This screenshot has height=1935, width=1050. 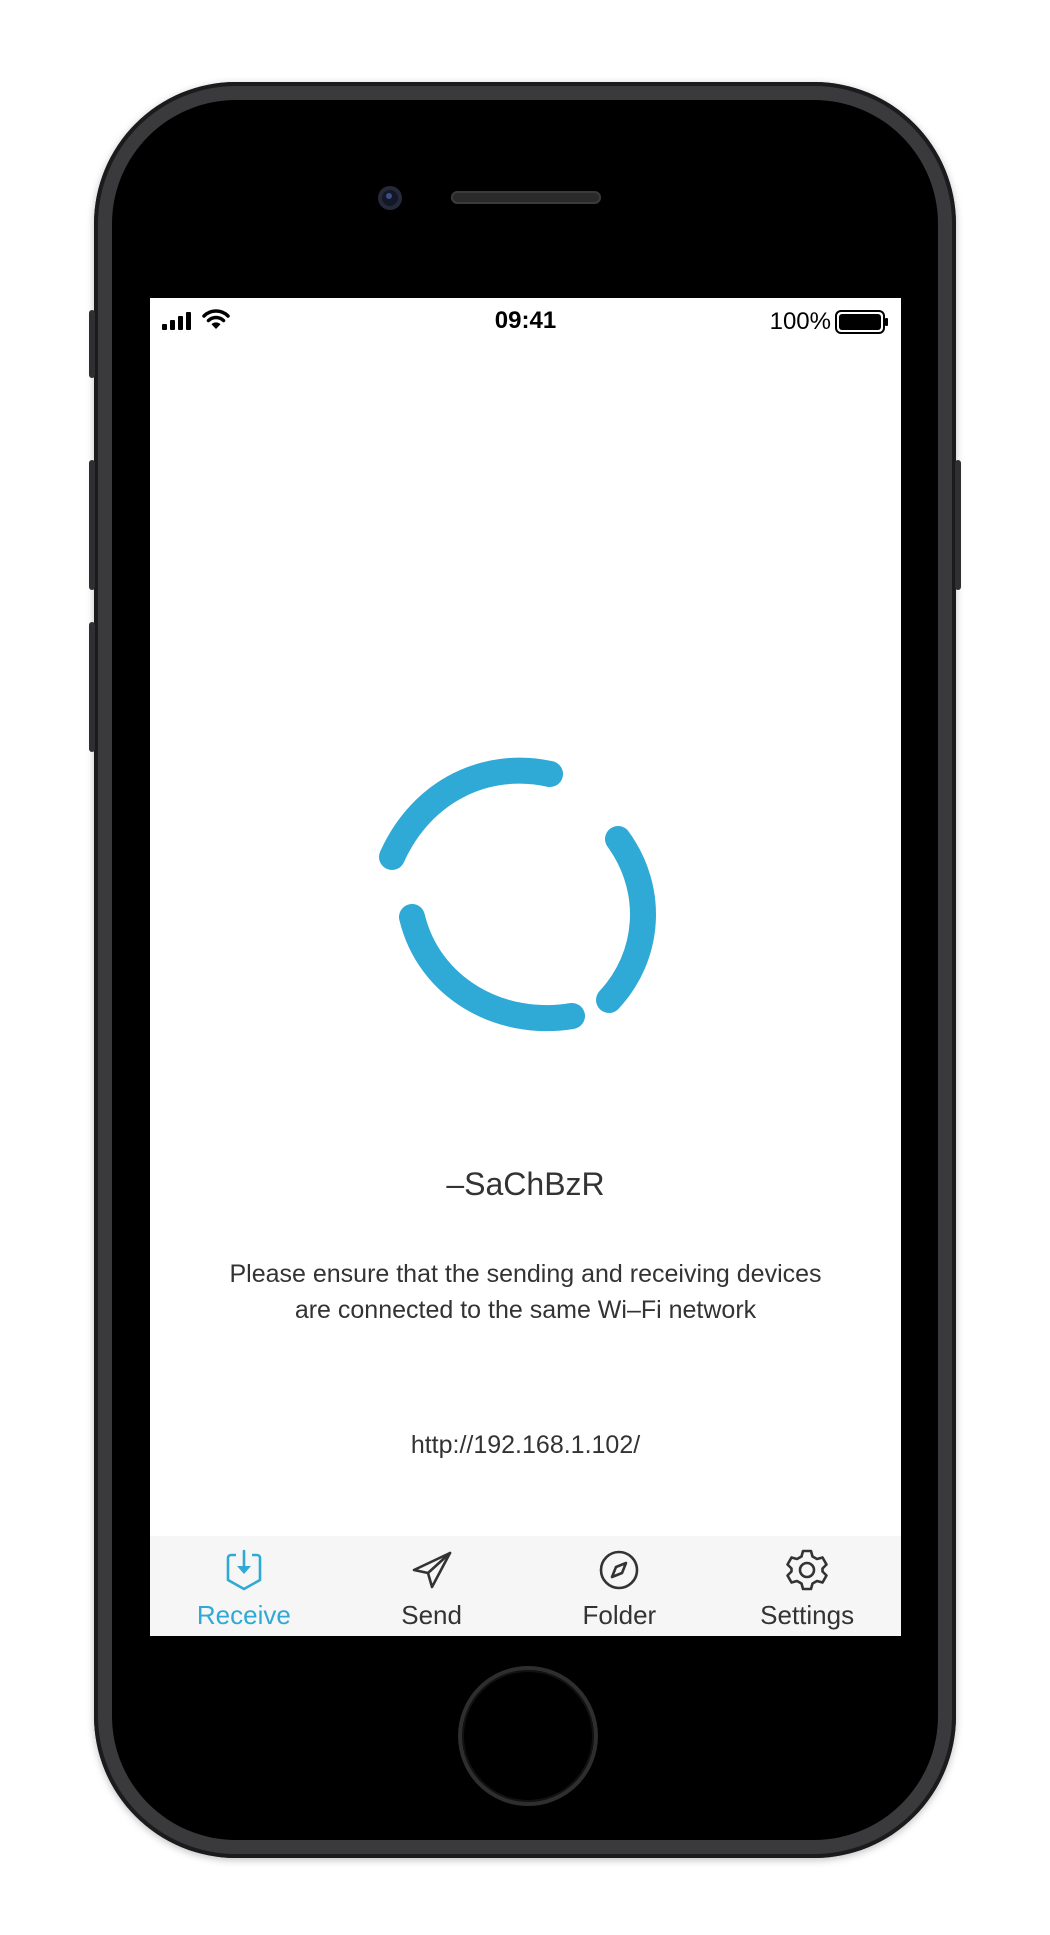 What do you see at coordinates (619, 1615) in the screenshot?
I see `tab-folder-label: Folder` at bounding box center [619, 1615].